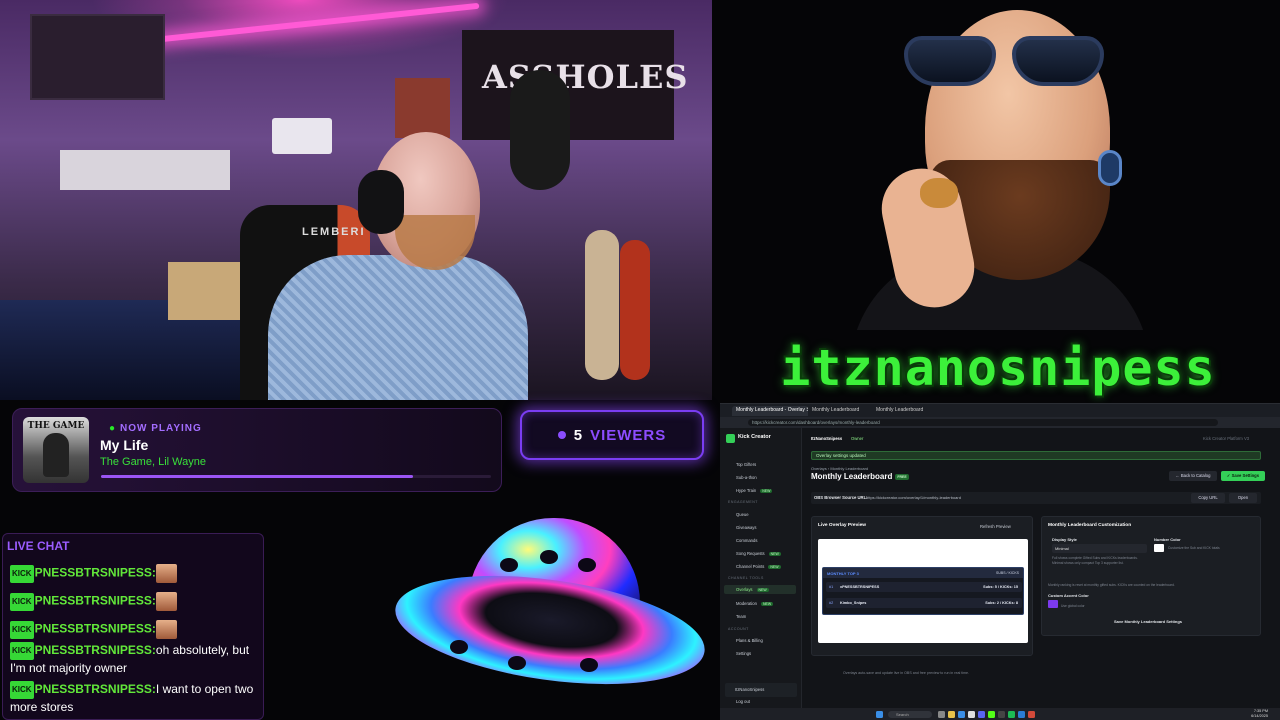 This screenshot has width=1280, height=720. I want to click on track-progress-bar, so click(296, 476).